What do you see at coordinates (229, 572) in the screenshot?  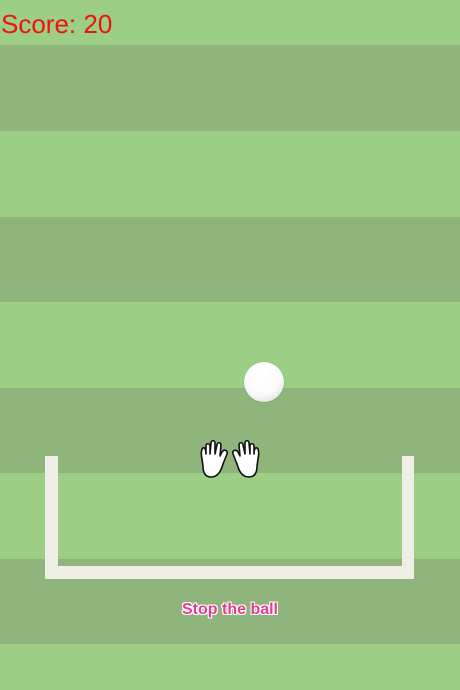 I see `goal-crossbar` at bounding box center [229, 572].